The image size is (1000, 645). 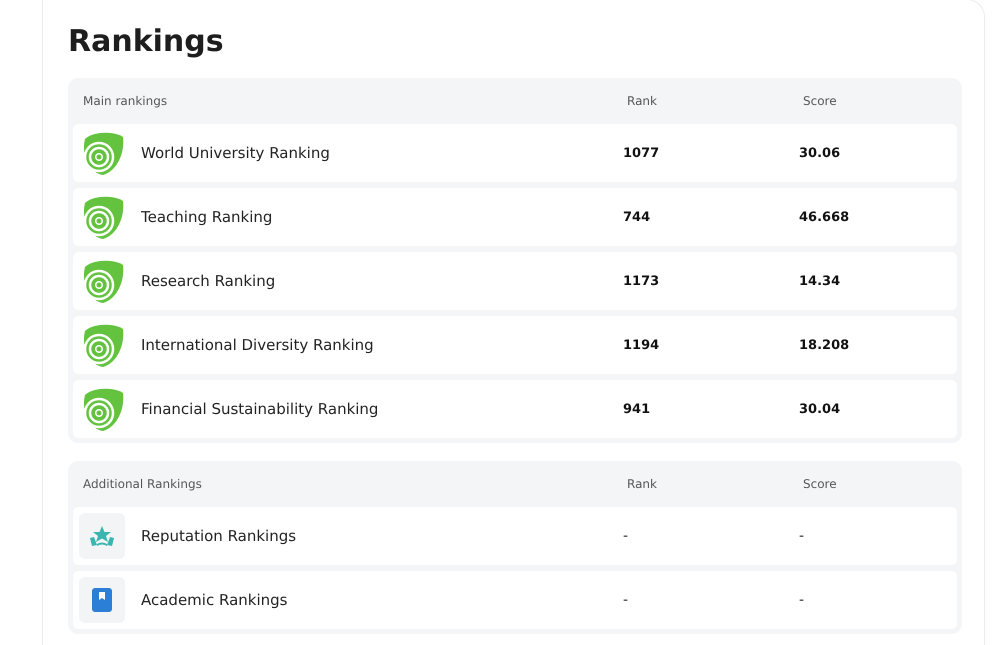 I want to click on score-value: 30.06, so click(x=820, y=153).